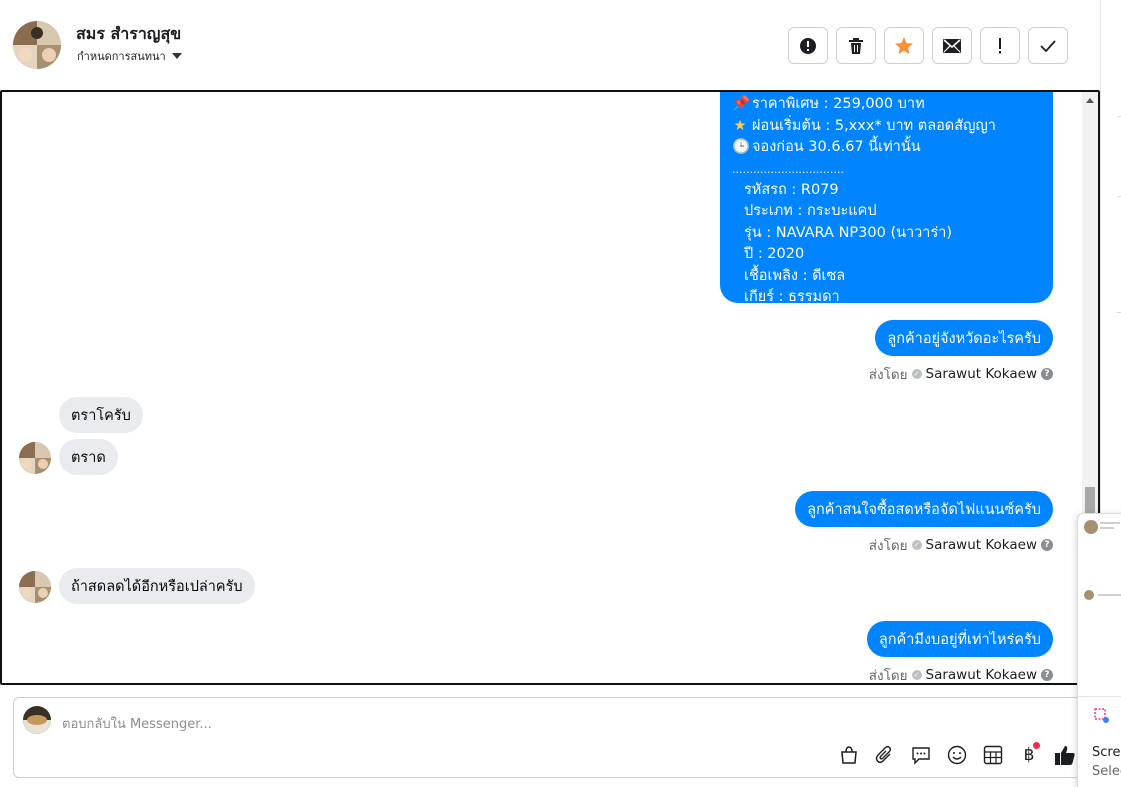 The height and width of the screenshot is (787, 1121). I want to click on star-button, so click(904, 45).